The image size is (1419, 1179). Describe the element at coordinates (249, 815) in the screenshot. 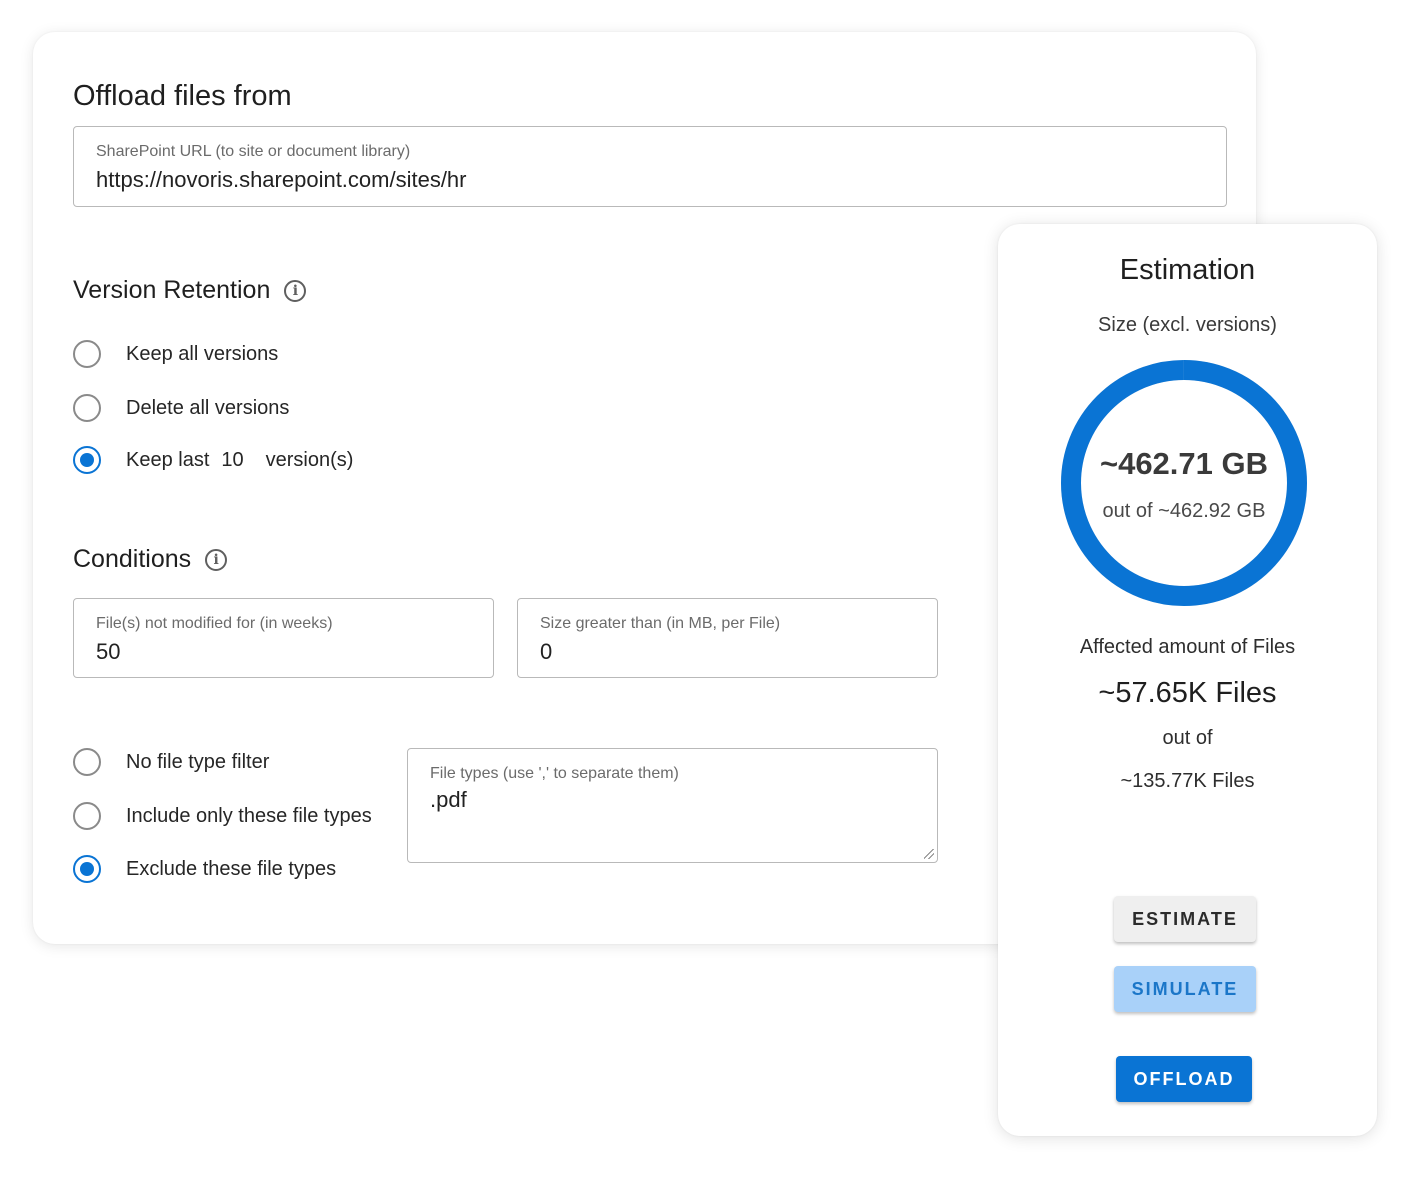

I see `radio-label: Include only these file types` at that location.